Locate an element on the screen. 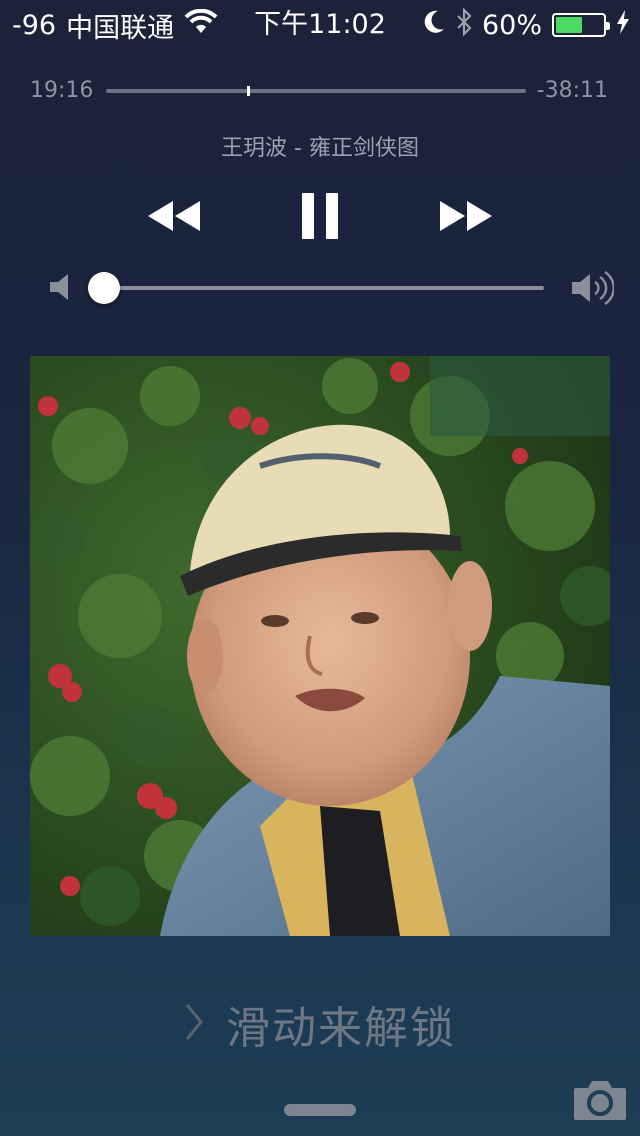 The image size is (640, 1136). status-right: 60% is located at coordinates (526, 24).